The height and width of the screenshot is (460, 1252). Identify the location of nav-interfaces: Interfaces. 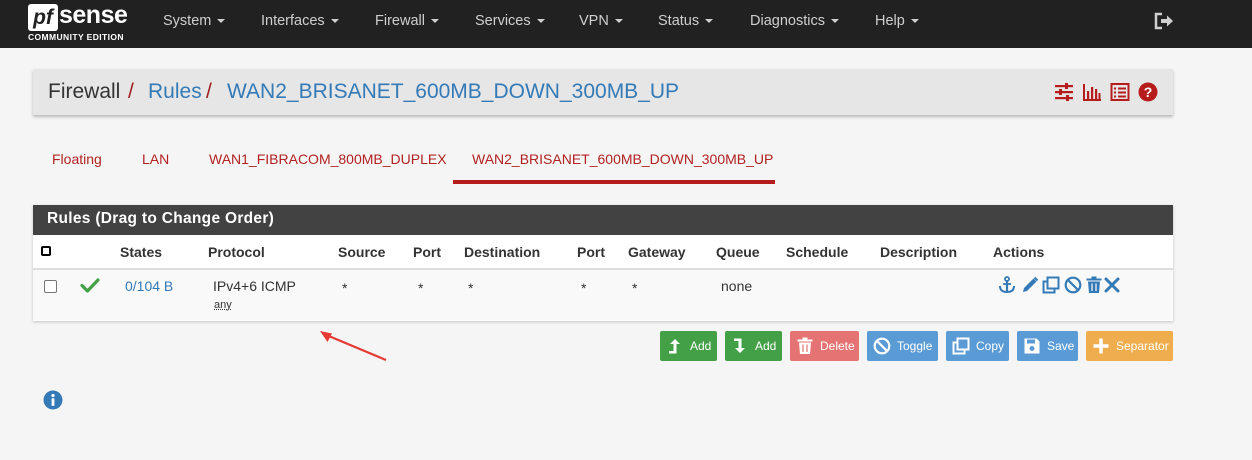
(300, 24).